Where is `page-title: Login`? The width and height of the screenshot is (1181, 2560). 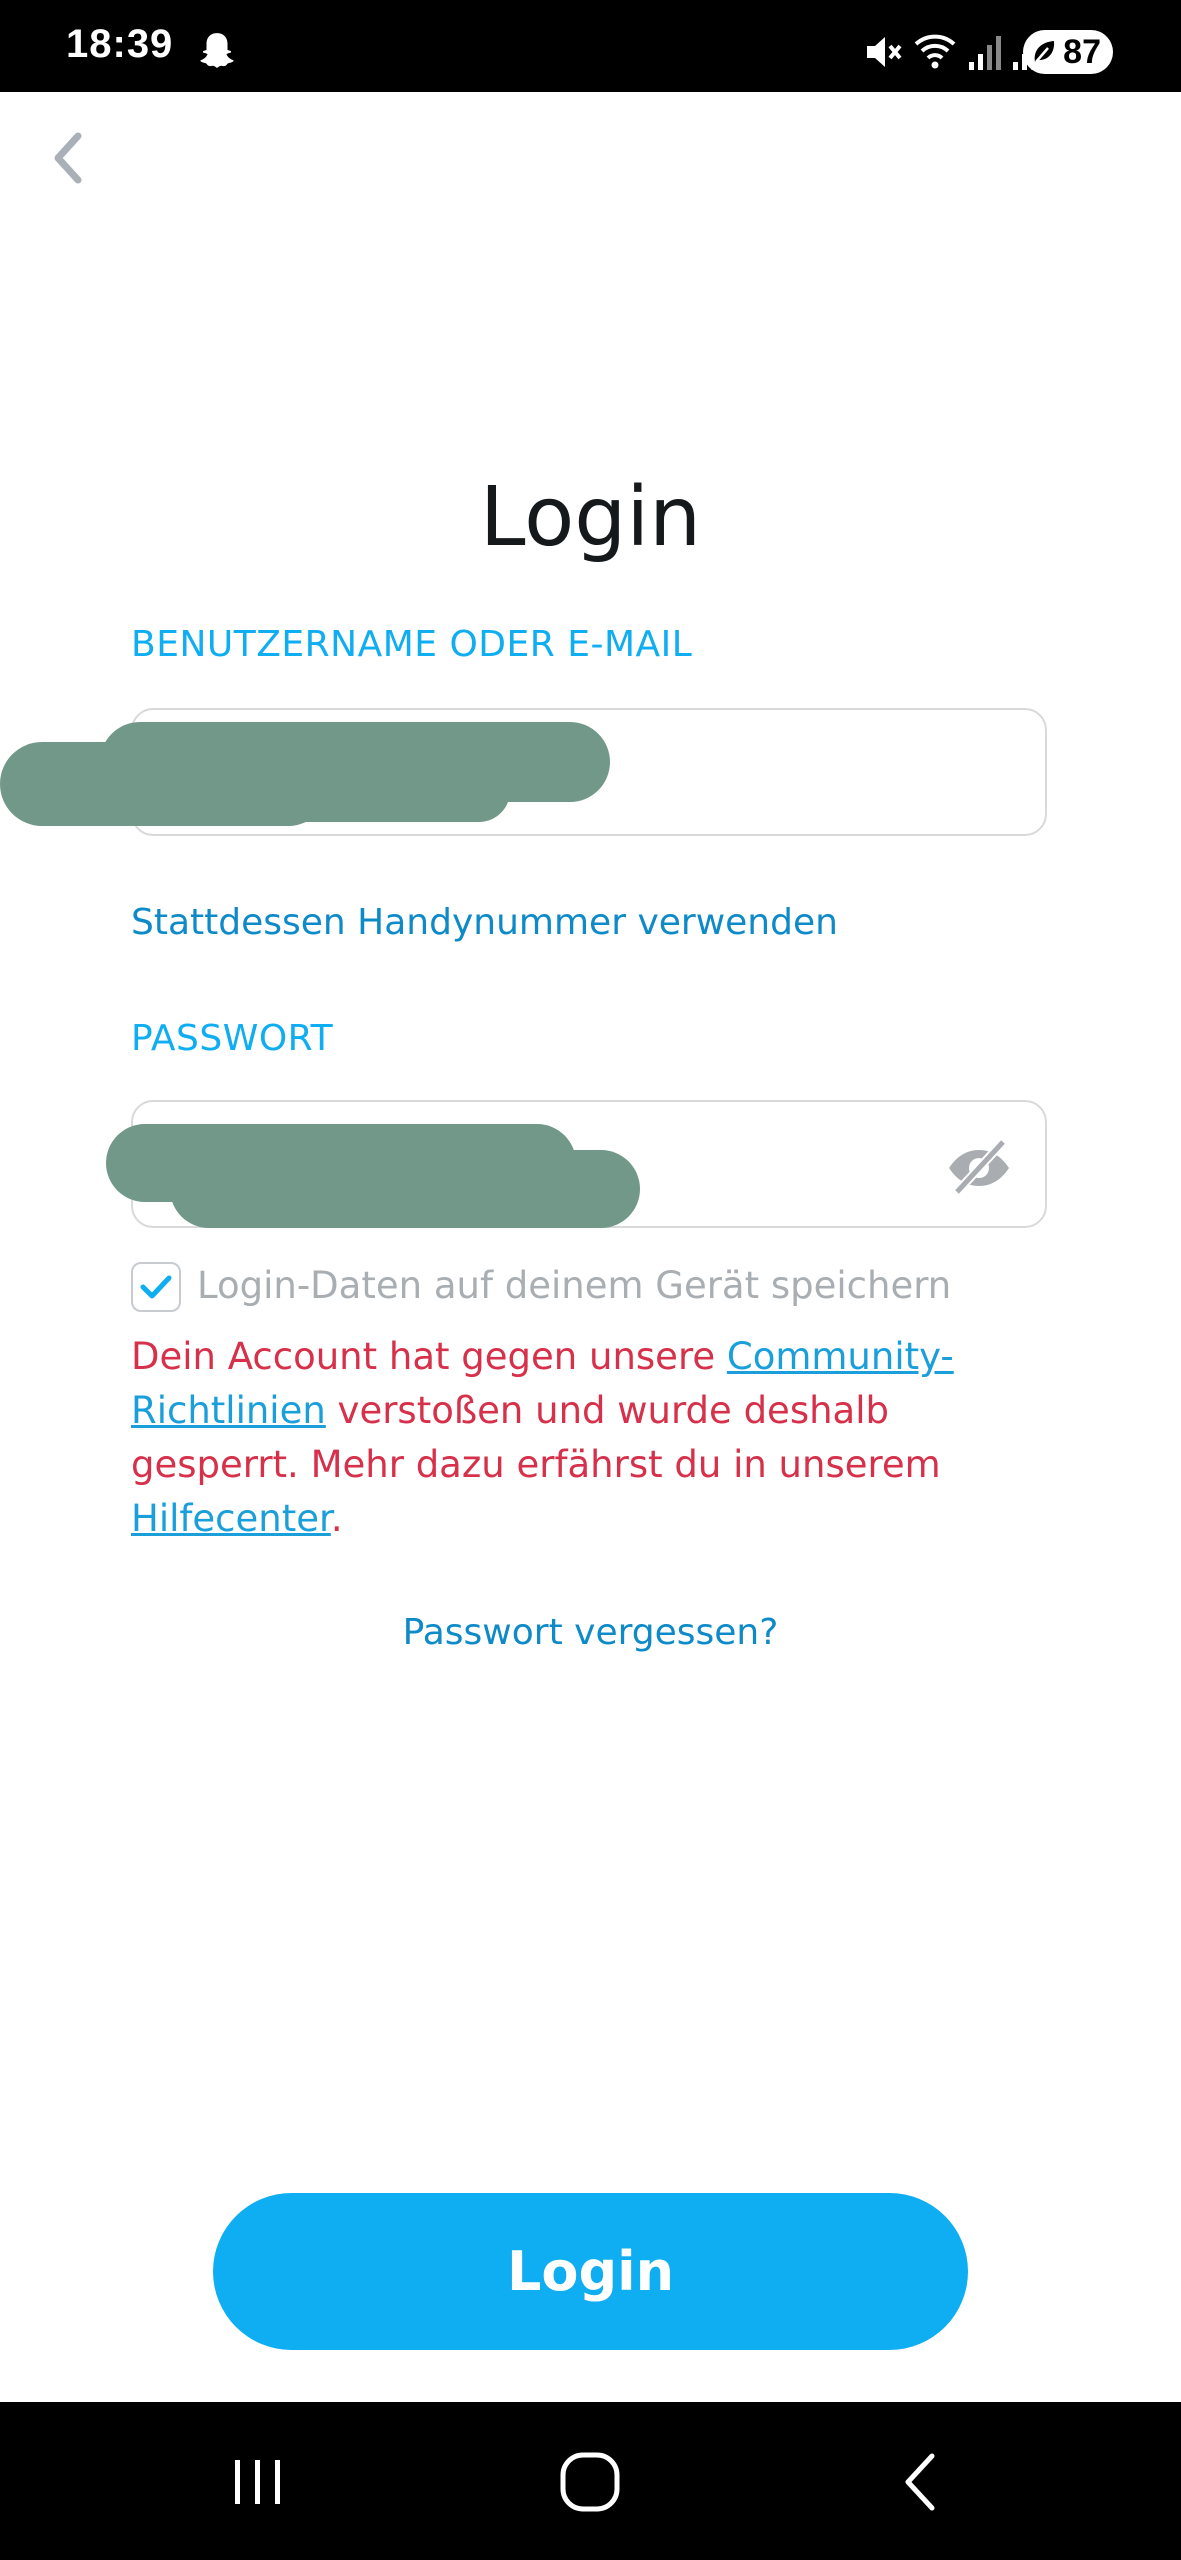 page-title: Login is located at coordinates (590, 517).